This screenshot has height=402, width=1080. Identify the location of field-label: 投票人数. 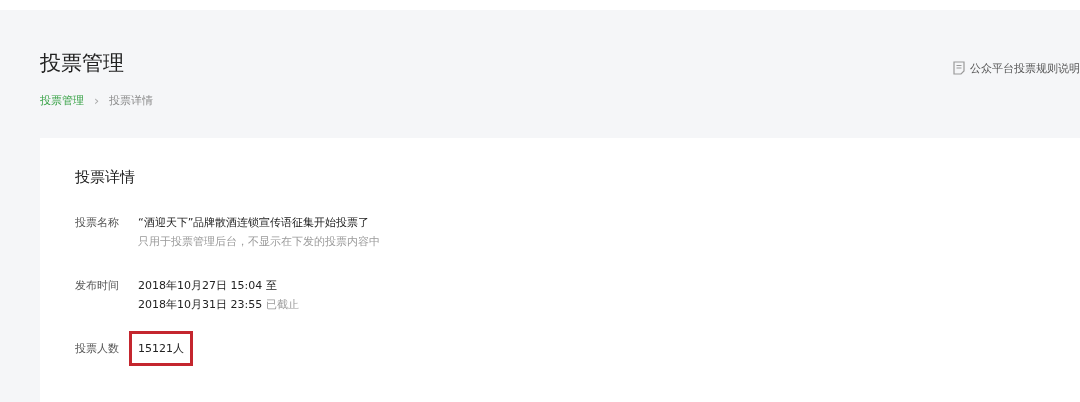
(97, 349).